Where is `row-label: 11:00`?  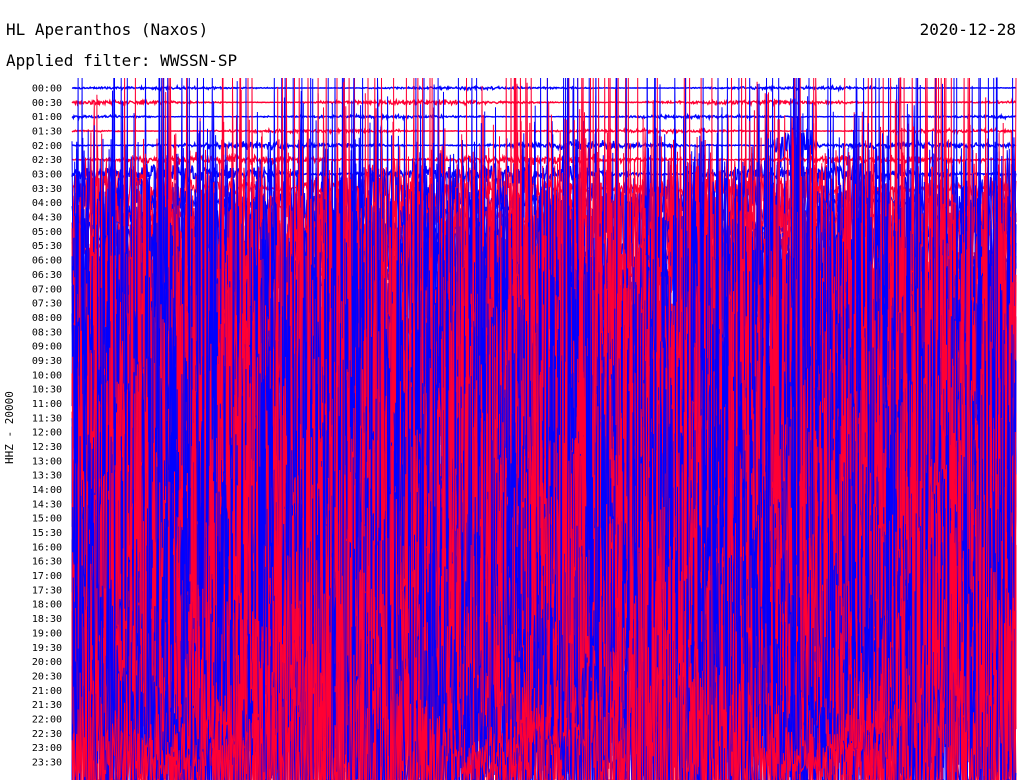
row-label: 11:00 is located at coordinates (47, 404).